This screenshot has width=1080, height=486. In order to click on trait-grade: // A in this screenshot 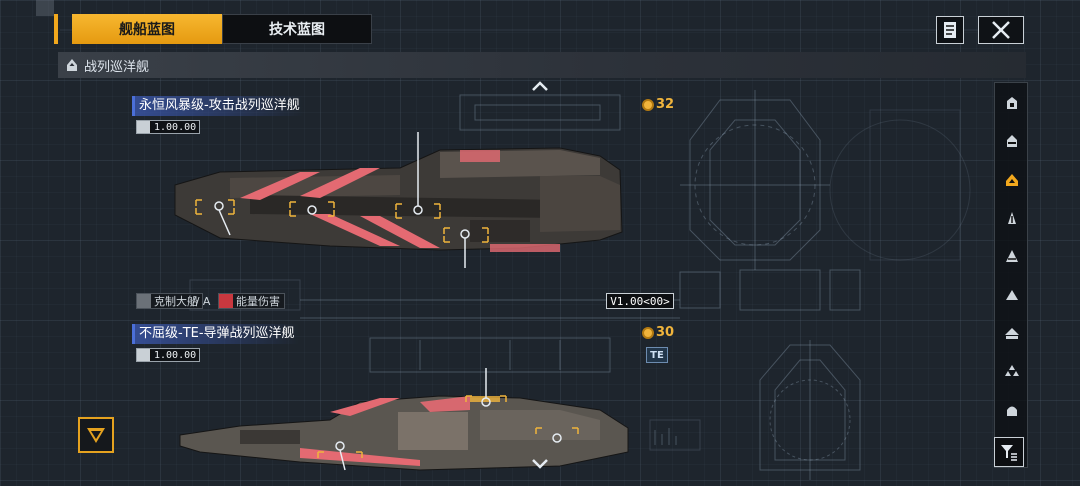, I will do `click(201, 301)`.